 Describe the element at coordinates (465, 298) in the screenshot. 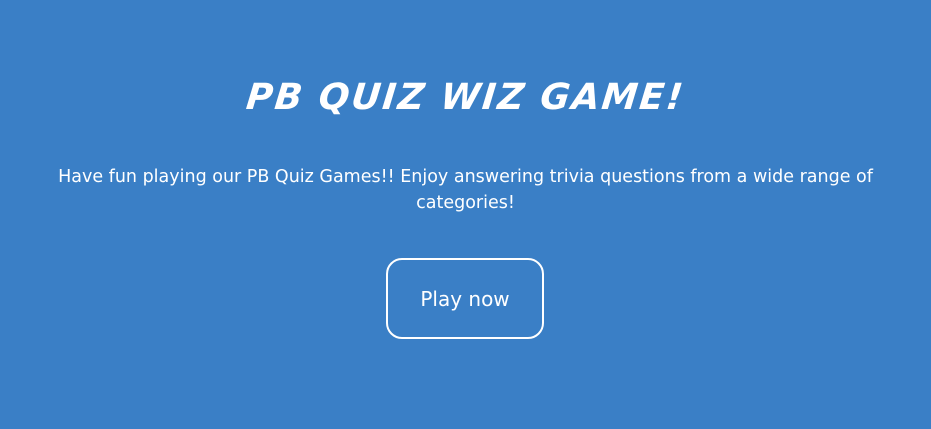

I see `play-now-button: Play now` at that location.